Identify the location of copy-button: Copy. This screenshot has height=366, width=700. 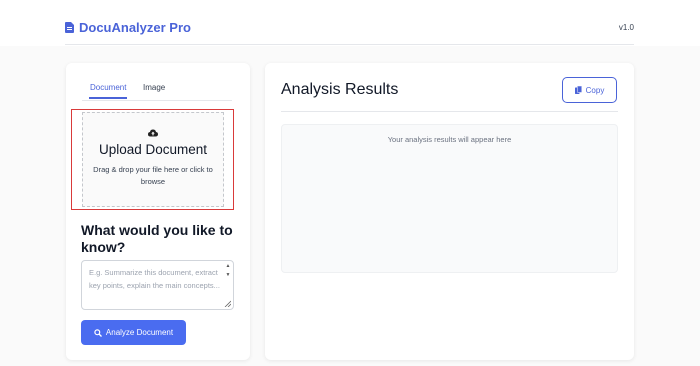
(589, 90).